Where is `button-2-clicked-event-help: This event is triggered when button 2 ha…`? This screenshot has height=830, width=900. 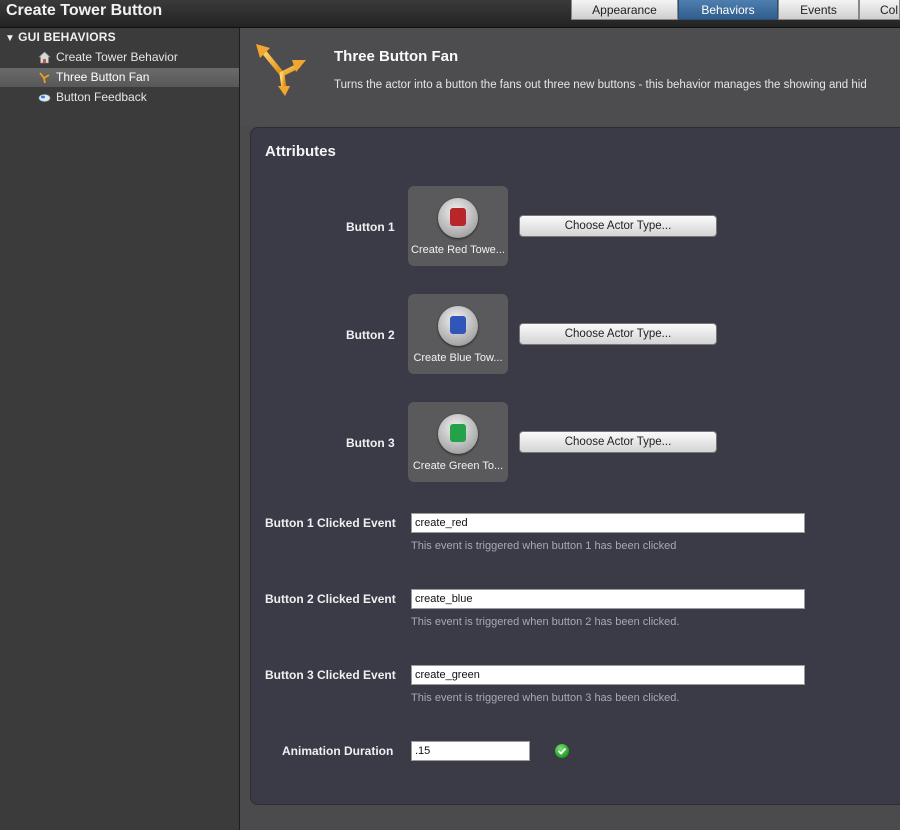
button-2-clicked-event-help: This event is triggered when button 2 ha… is located at coordinates (545, 622).